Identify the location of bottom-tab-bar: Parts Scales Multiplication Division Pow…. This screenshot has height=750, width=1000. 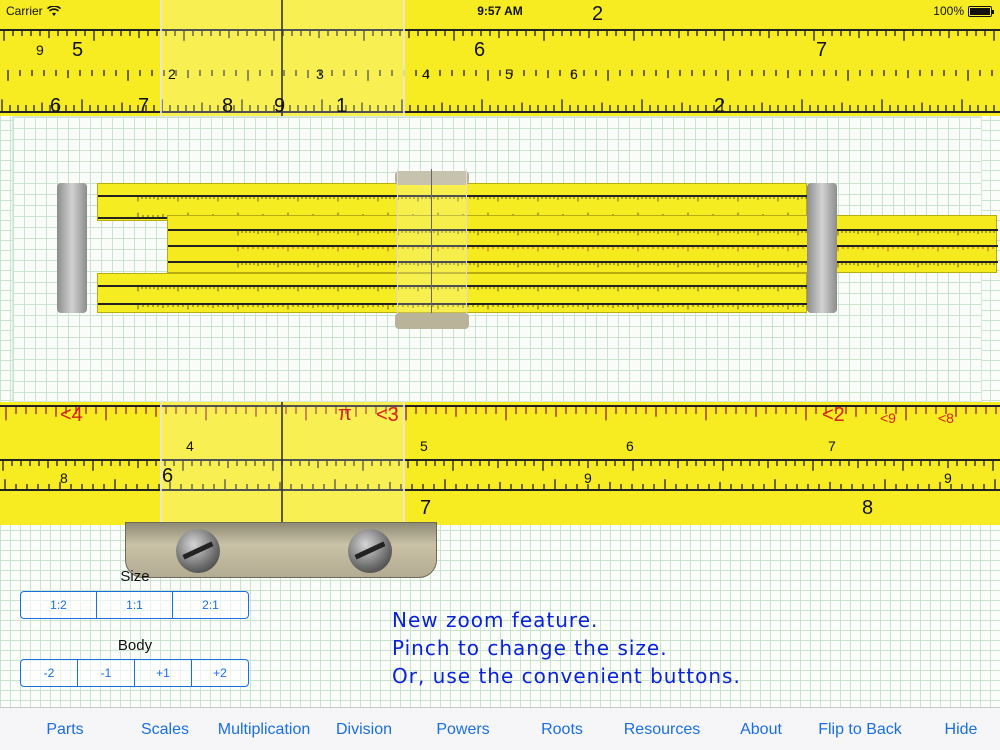
(500, 728).